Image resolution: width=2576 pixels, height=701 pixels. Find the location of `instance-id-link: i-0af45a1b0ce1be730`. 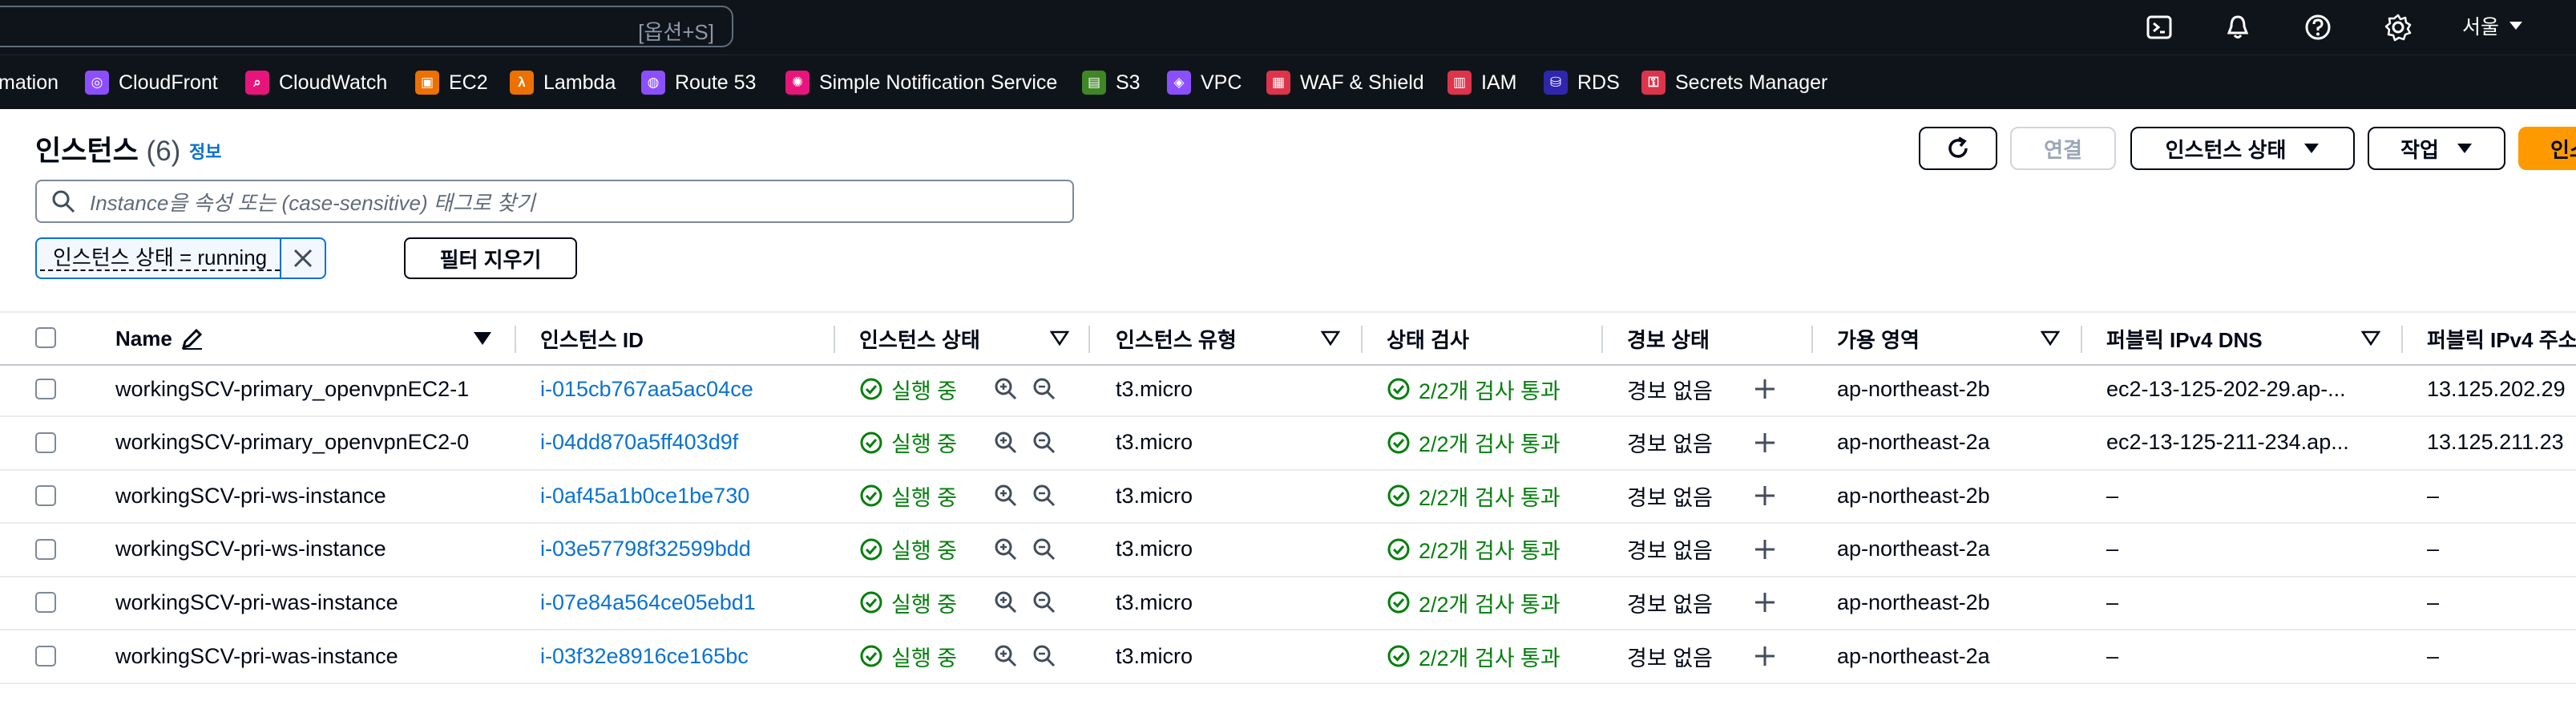

instance-id-link: i-0af45a1b0ce1be730 is located at coordinates (645, 495).